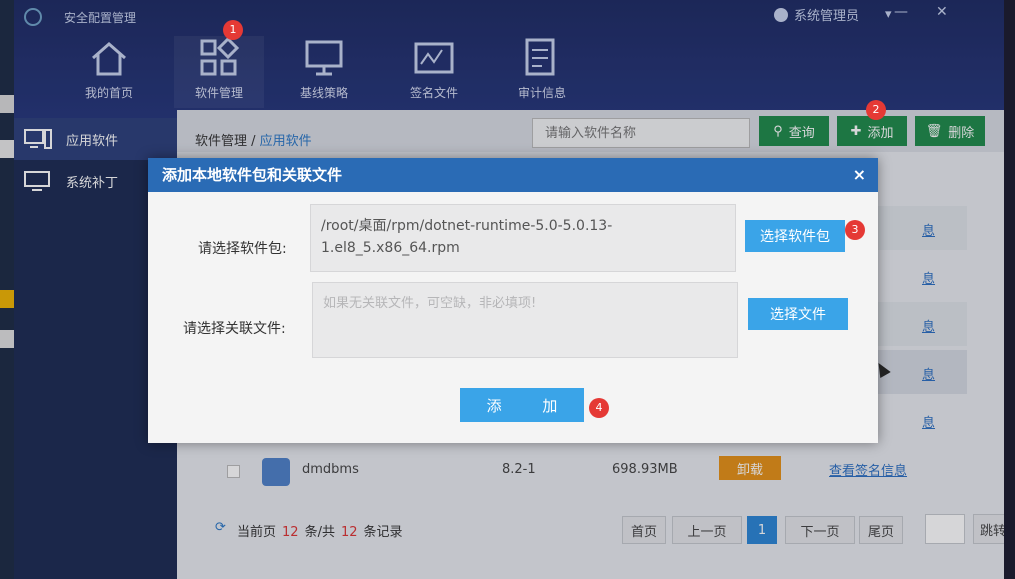 This screenshot has width=1015, height=579. What do you see at coordinates (233, 30) in the screenshot?
I see `step-badge: 1` at bounding box center [233, 30].